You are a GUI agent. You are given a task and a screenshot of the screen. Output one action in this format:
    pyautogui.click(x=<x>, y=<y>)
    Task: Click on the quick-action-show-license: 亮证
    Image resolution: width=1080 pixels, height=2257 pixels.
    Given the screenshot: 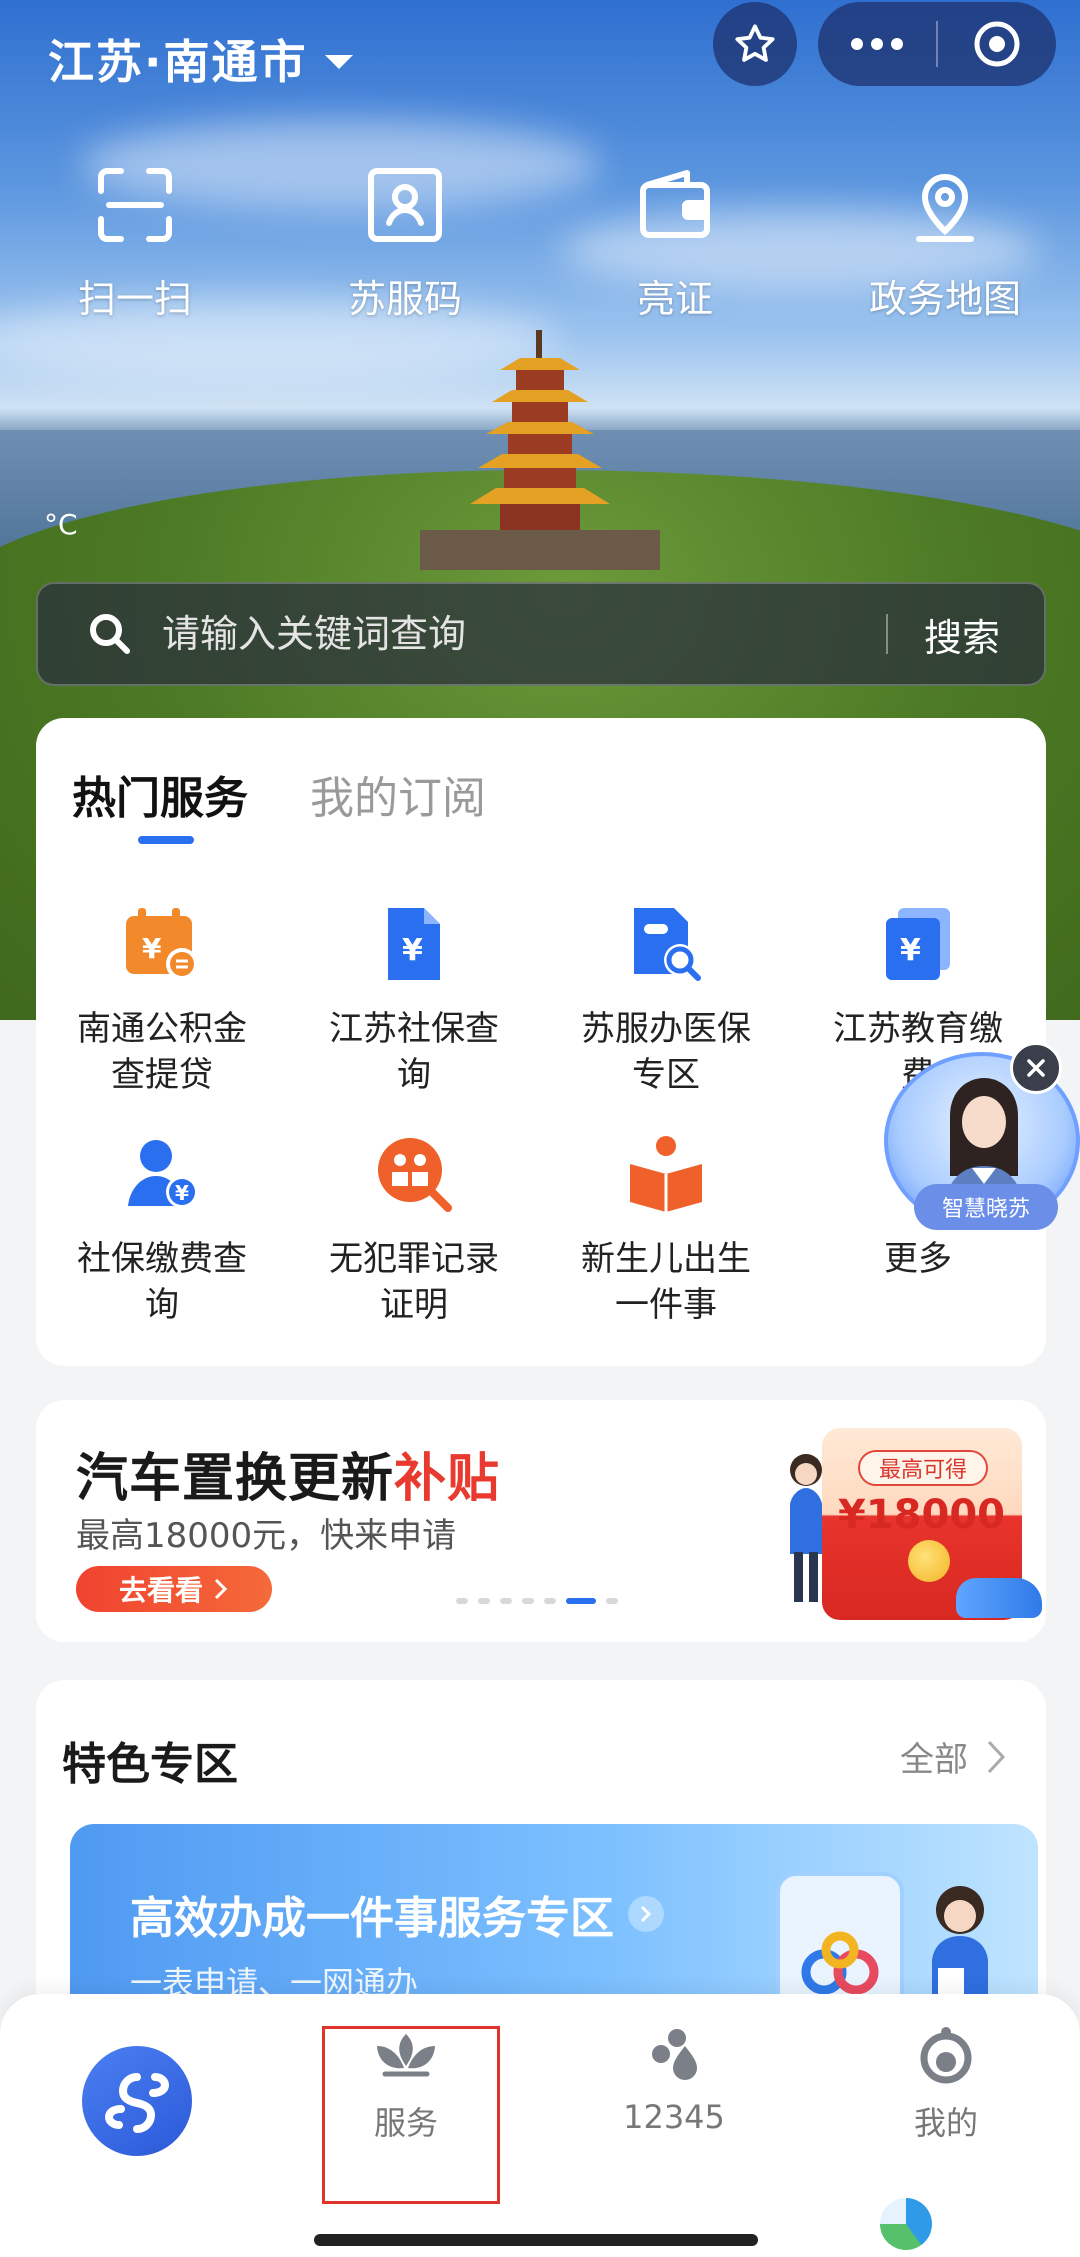 What is the action you would take?
    pyautogui.click(x=675, y=241)
    